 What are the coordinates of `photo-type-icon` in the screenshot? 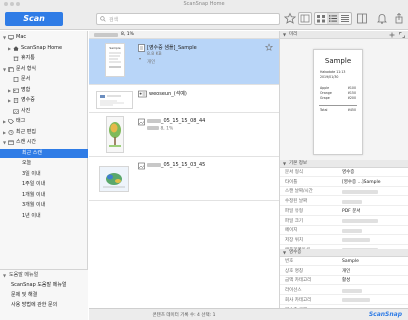 It's located at (141, 166).